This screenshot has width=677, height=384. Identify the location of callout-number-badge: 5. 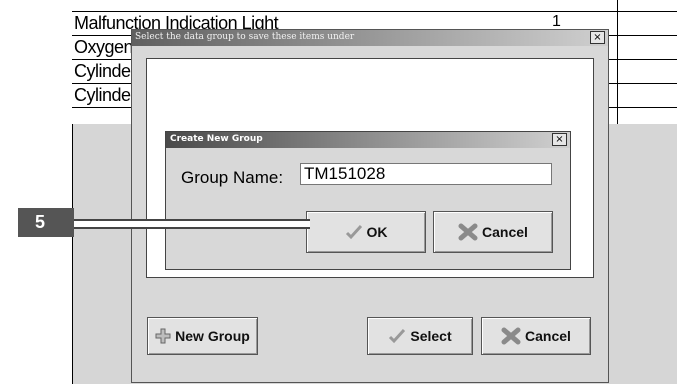
(46, 222).